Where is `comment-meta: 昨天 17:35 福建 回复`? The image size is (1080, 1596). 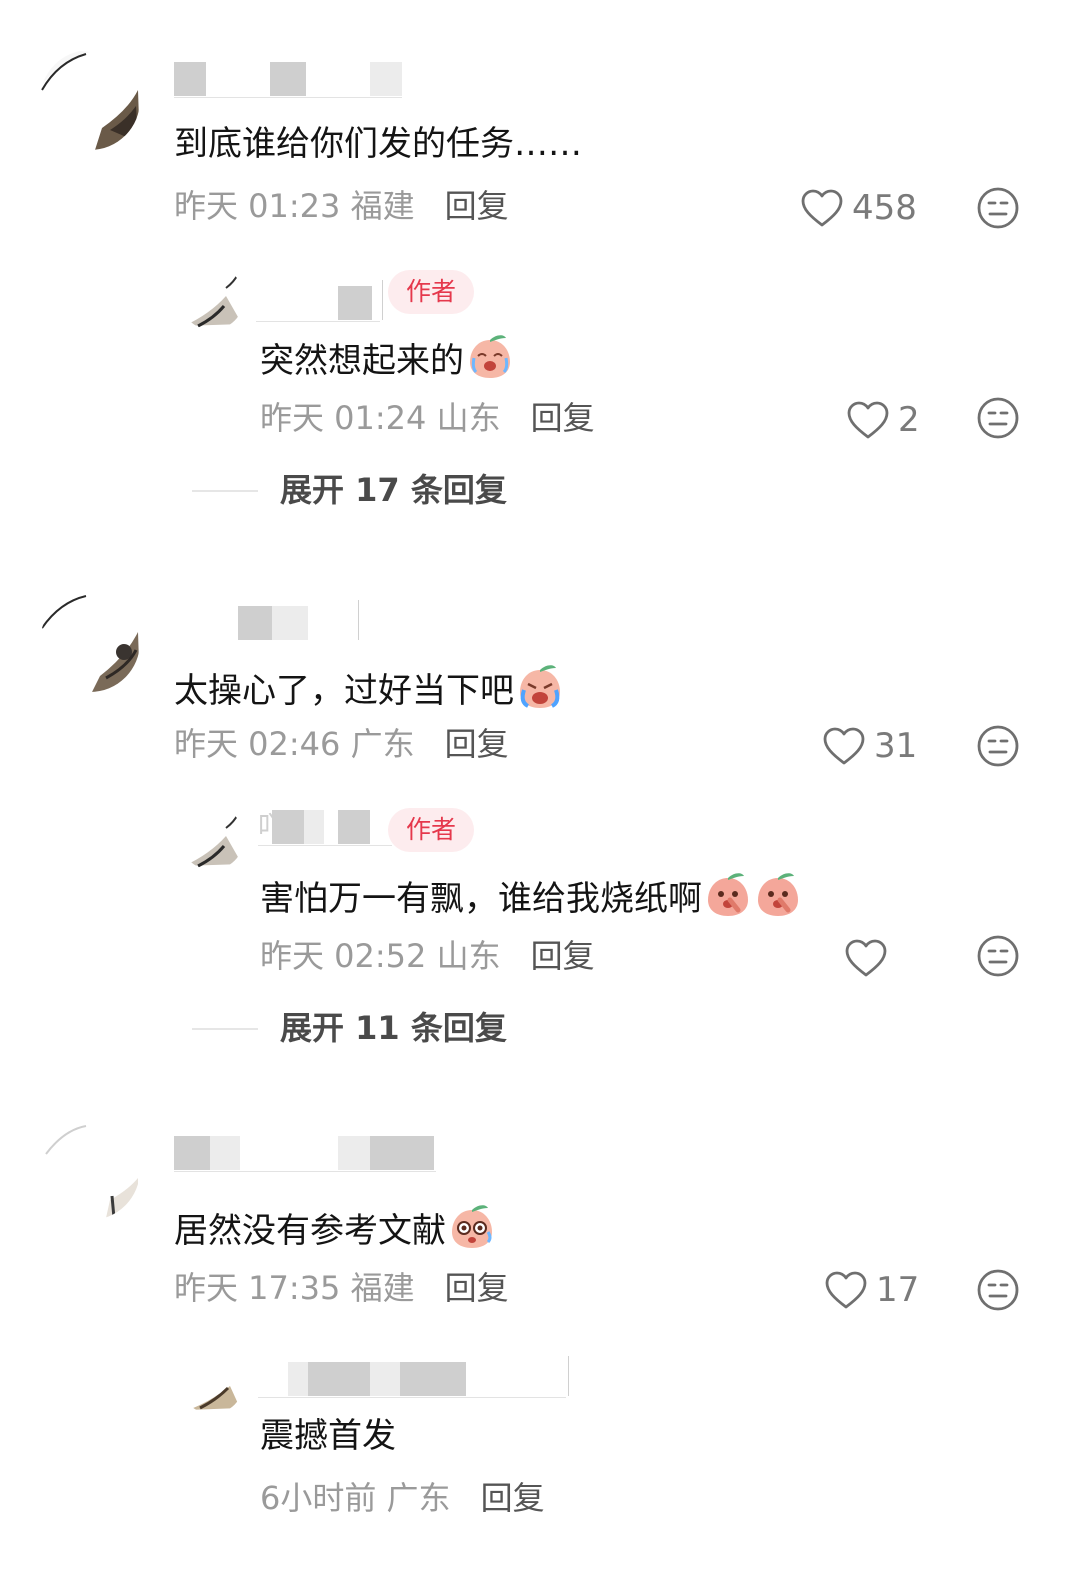 comment-meta: 昨天 17:35 福建 回复 is located at coordinates (341, 1288).